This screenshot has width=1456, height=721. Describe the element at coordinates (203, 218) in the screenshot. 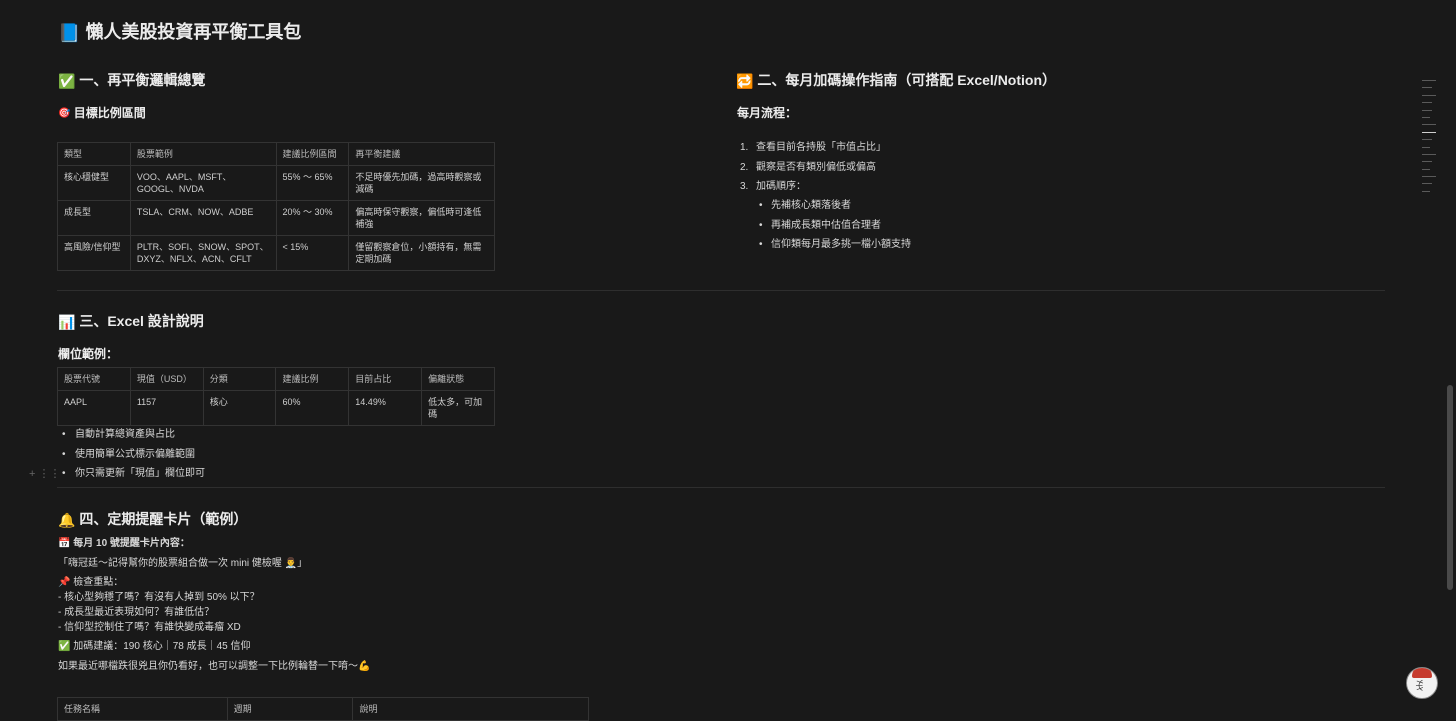

I see `table-cell: TSLA、CRM、NOW、ADBE` at that location.